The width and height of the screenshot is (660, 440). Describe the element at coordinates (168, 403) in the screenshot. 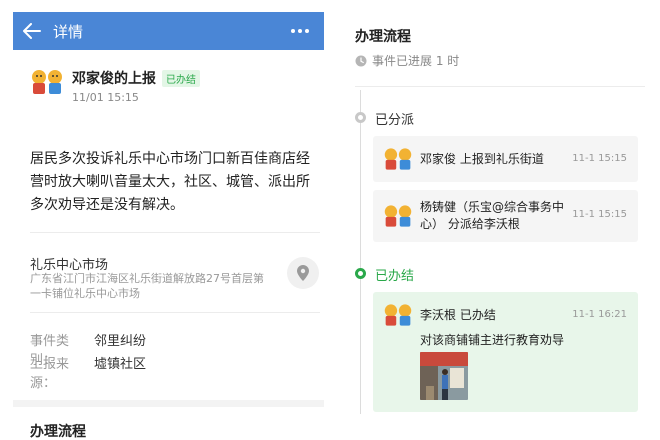

I see `section-separator` at that location.